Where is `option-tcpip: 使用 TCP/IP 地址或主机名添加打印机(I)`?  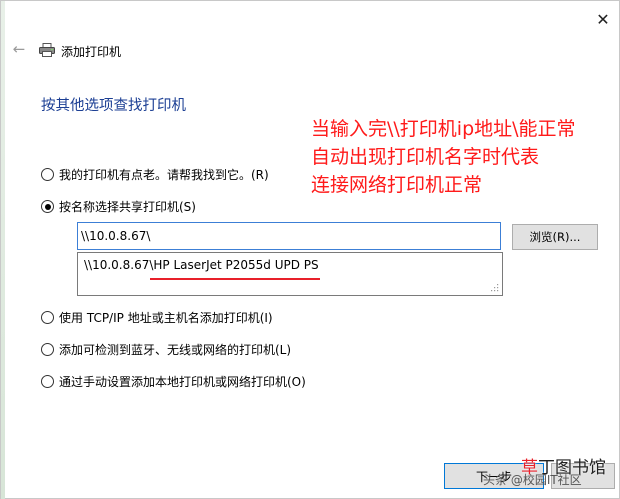
option-tcpip: 使用 TCP/IP 地址或主机名添加打印机(I) is located at coordinates (157, 317).